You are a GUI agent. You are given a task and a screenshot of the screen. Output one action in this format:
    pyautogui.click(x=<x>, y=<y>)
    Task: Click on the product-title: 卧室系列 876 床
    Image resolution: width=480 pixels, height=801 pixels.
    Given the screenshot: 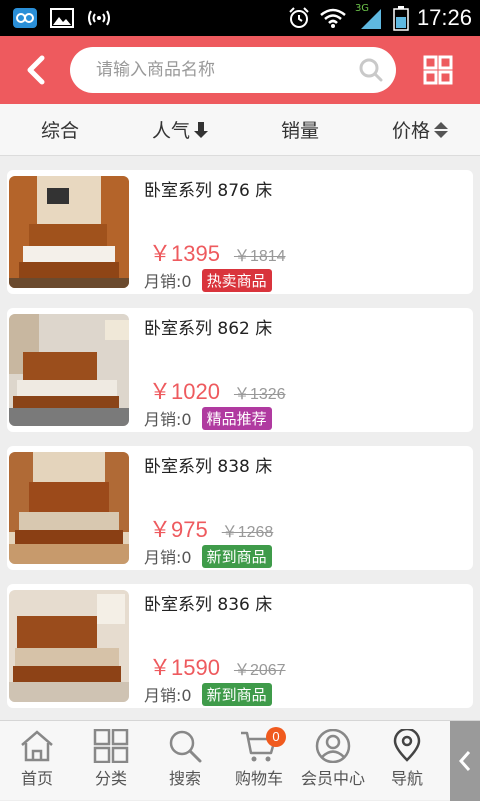 What is the action you would take?
    pyautogui.click(x=208, y=188)
    